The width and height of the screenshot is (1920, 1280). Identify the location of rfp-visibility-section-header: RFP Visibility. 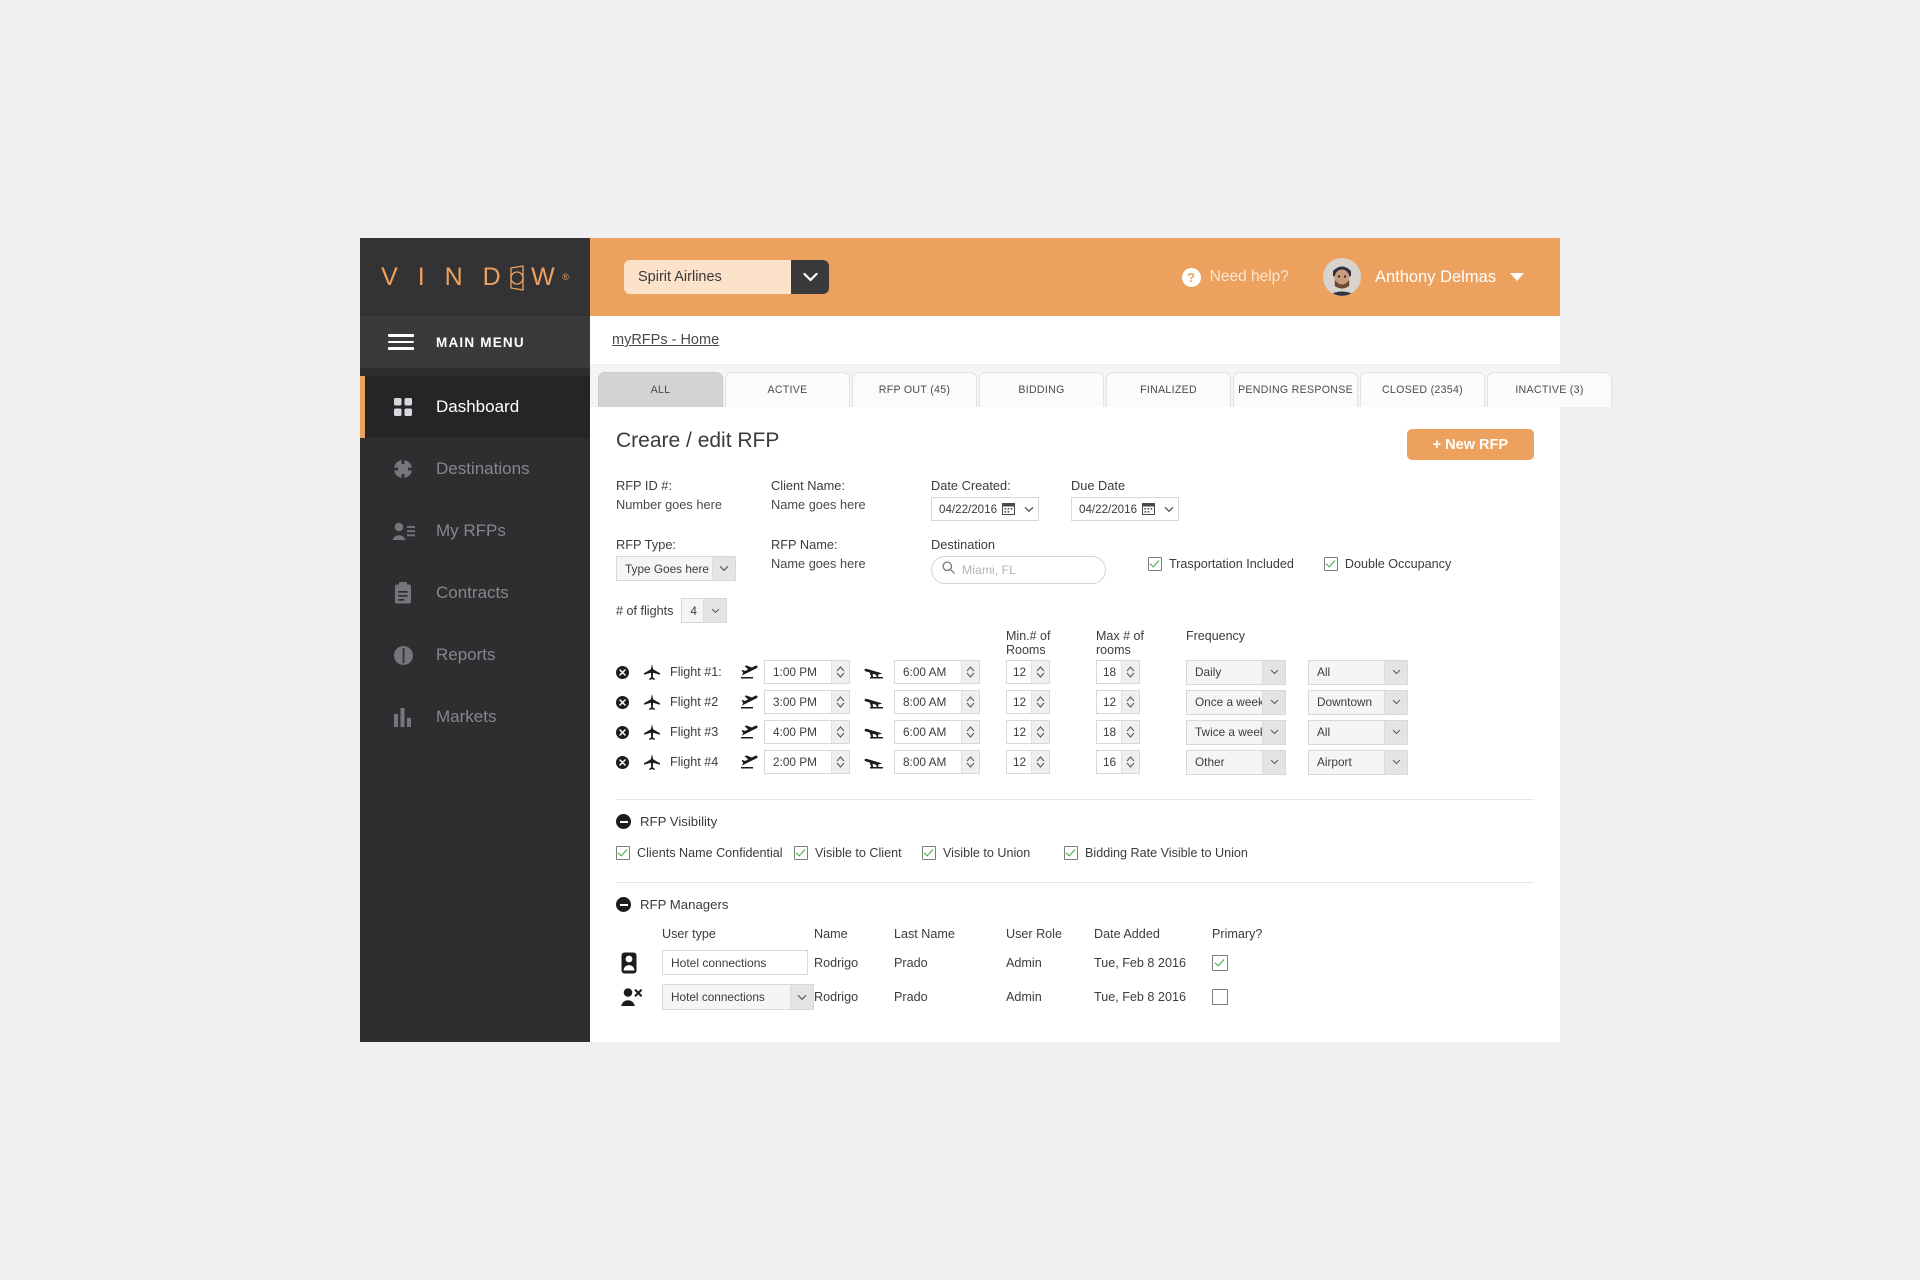
(1075, 821).